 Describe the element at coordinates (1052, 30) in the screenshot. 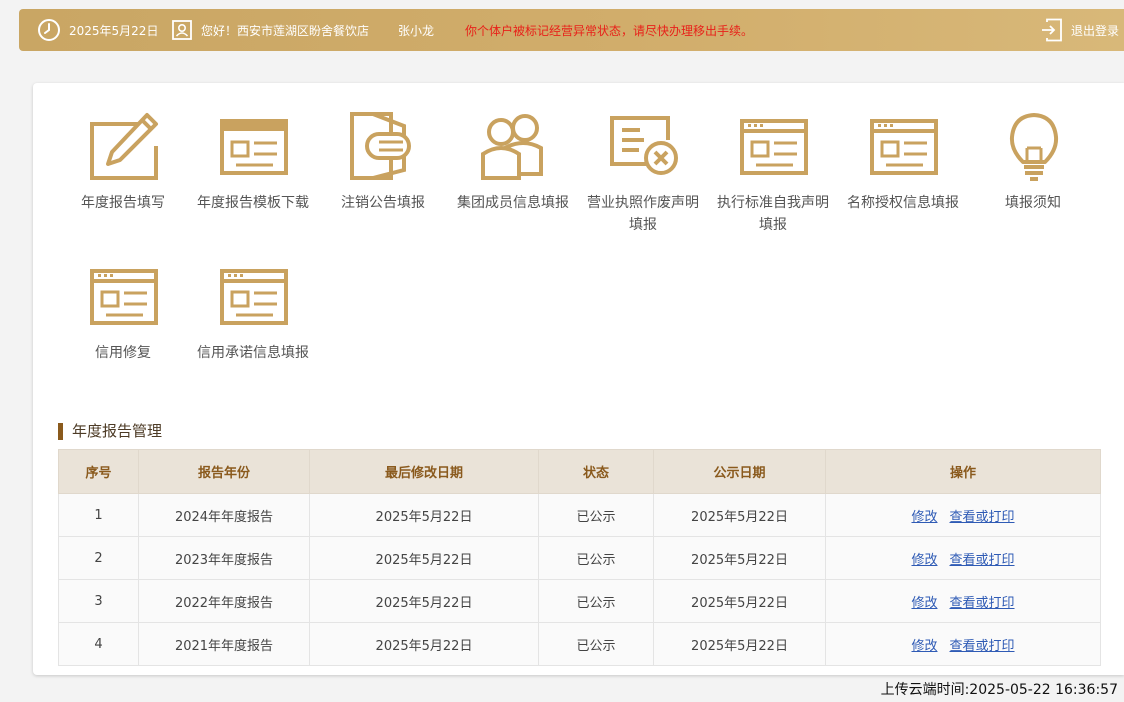

I see `logout-icon` at that location.